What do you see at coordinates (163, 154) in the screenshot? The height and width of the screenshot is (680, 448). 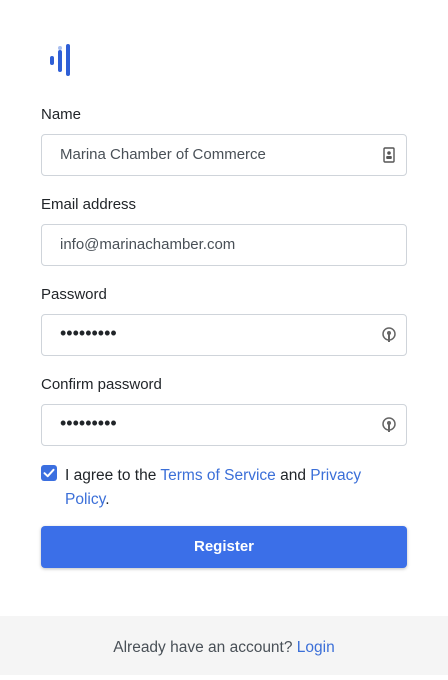 I see `name-input-value: Marina Chamber of Commerce` at bounding box center [163, 154].